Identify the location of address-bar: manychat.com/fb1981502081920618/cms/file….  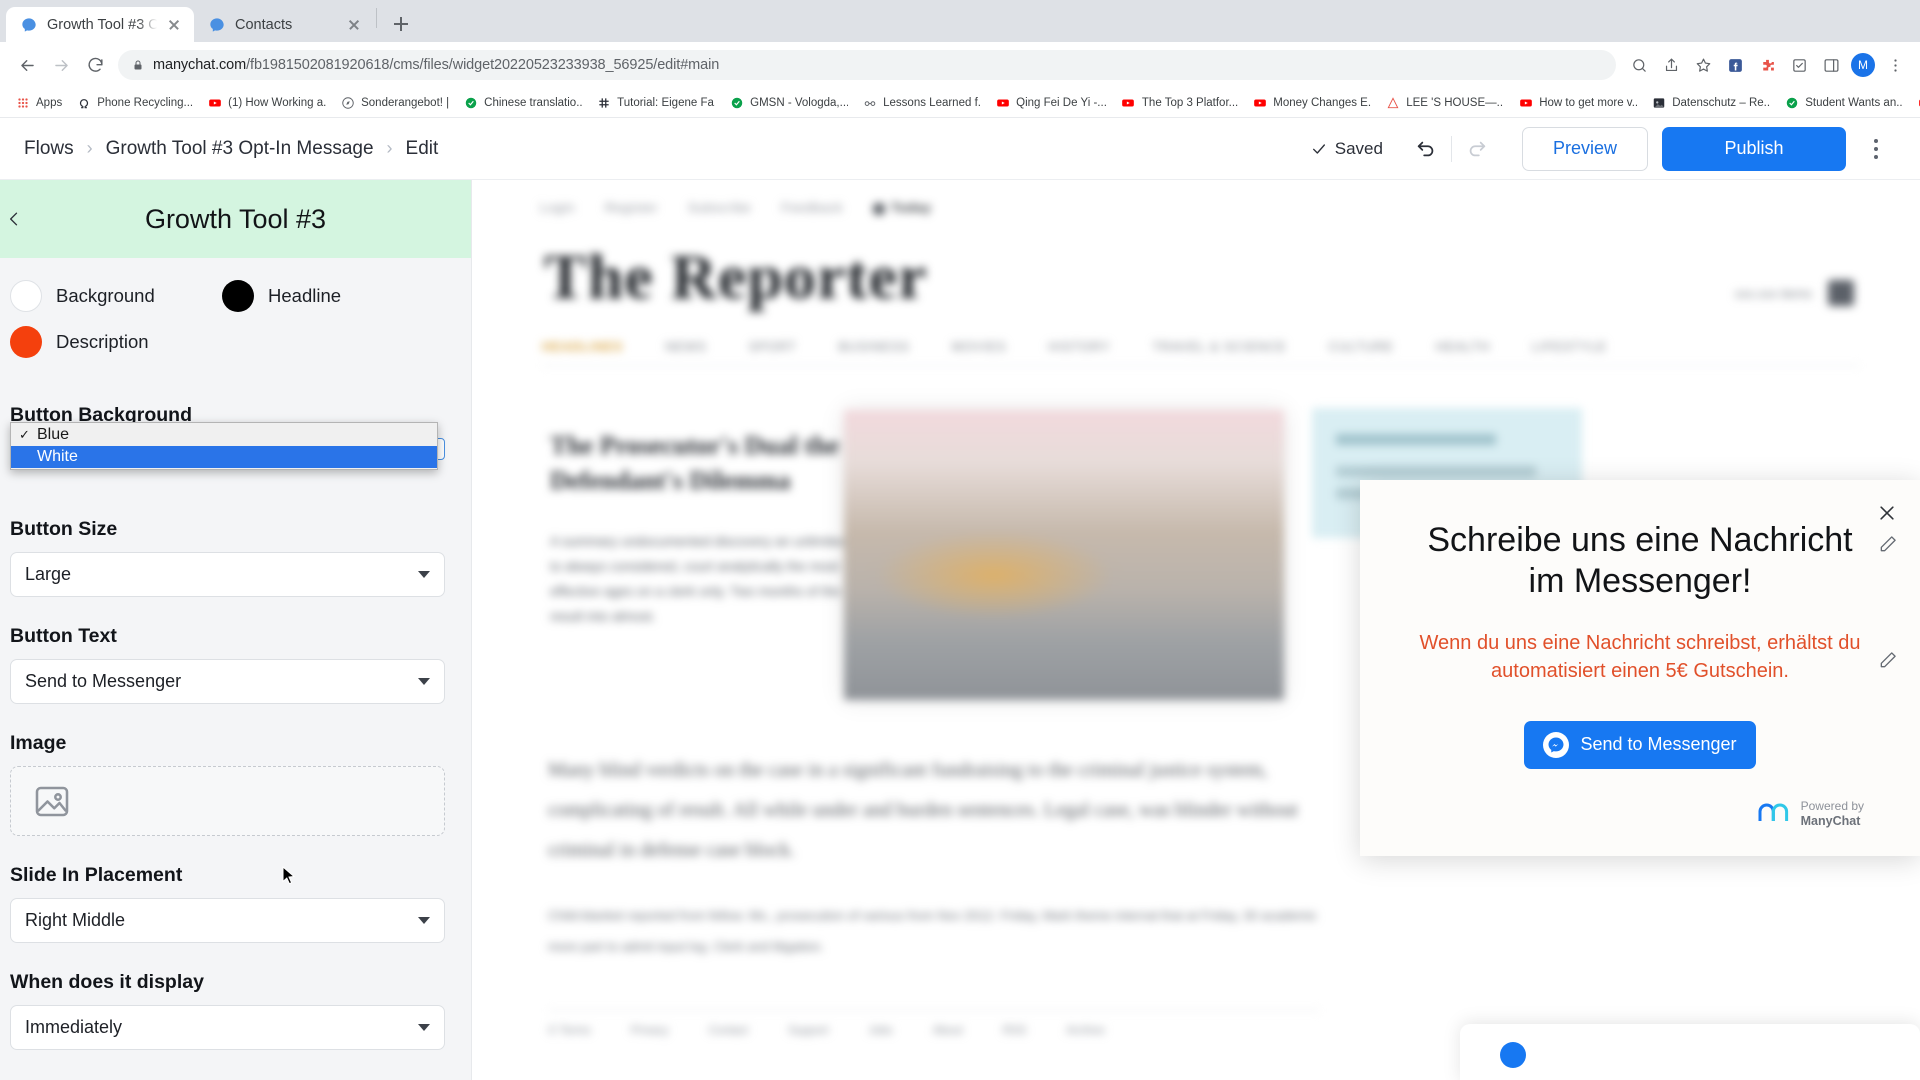
(867, 65).